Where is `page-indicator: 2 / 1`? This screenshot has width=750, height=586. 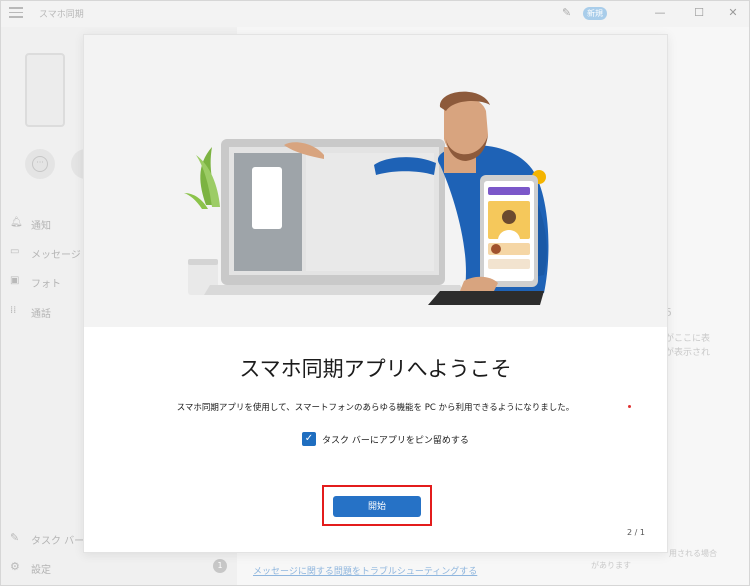 page-indicator: 2 / 1 is located at coordinates (636, 532).